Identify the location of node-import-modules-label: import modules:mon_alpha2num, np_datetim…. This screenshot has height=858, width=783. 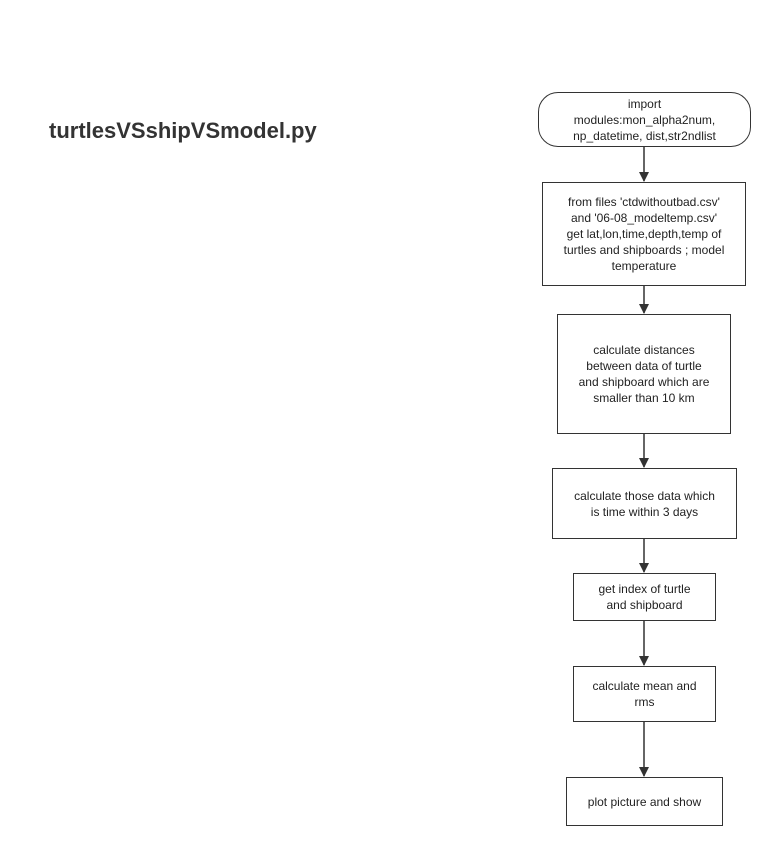
(644, 119).